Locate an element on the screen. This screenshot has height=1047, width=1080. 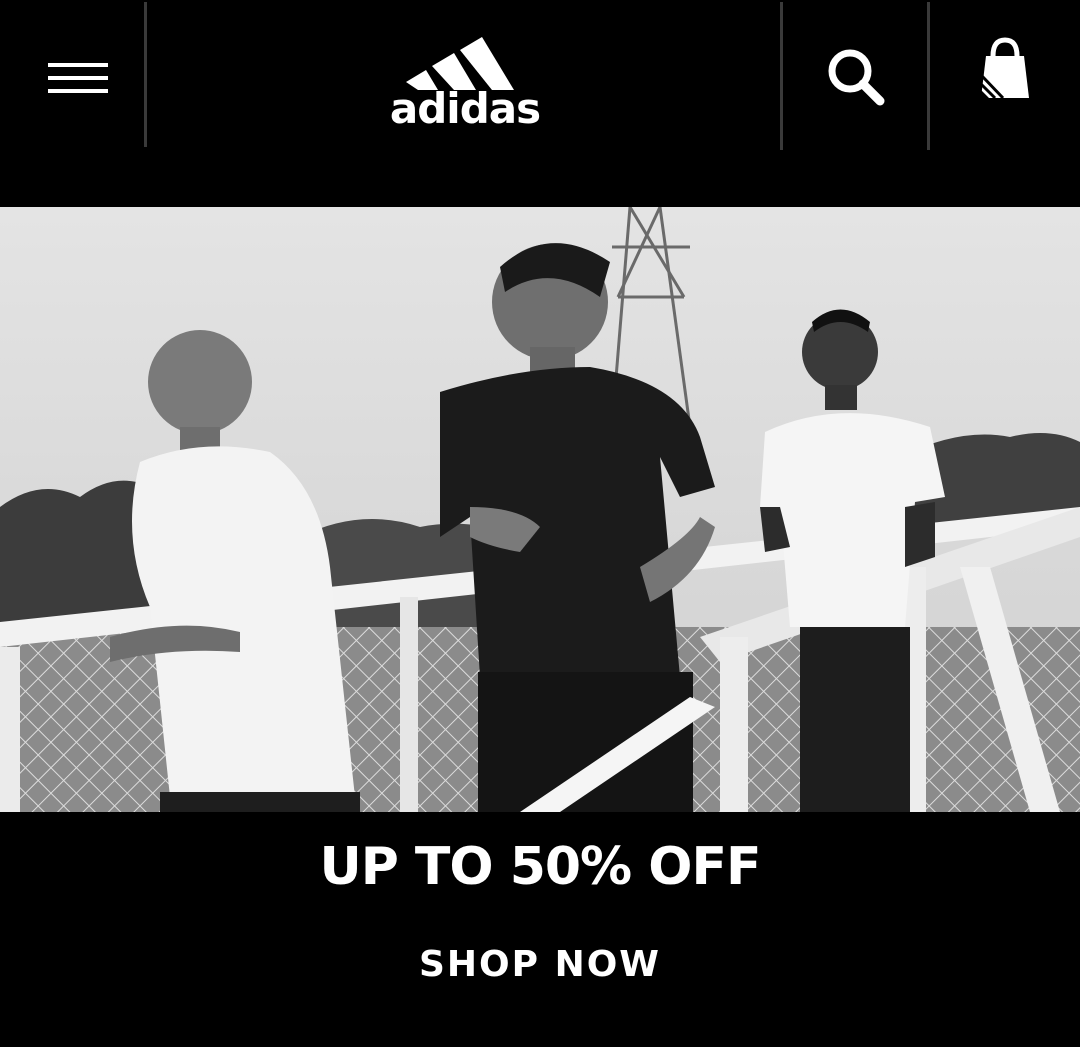
search-icon is located at coordinates (856, 77).